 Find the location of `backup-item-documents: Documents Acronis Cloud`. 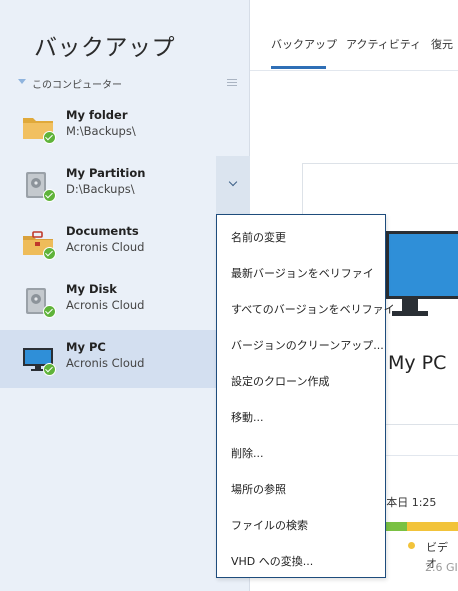

backup-item-documents: Documents Acronis Cloud is located at coordinates (125, 243).